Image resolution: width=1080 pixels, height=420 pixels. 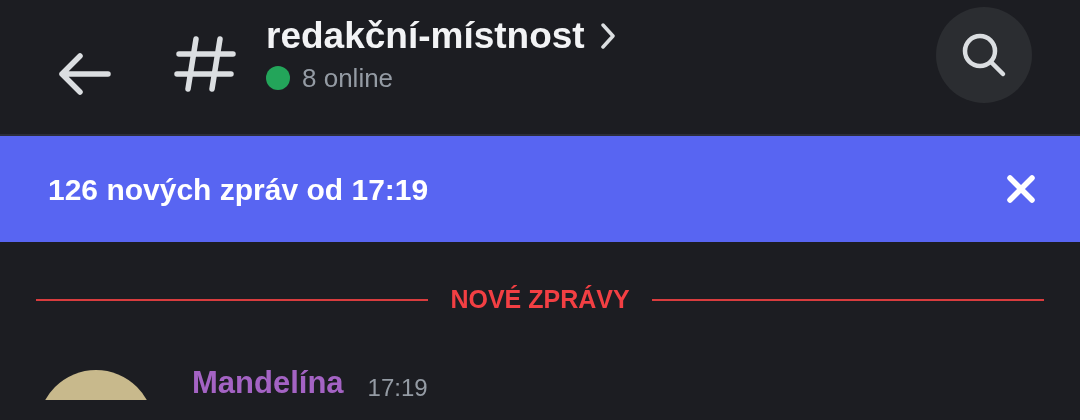 What do you see at coordinates (984, 55) in the screenshot?
I see `search-icon` at bounding box center [984, 55].